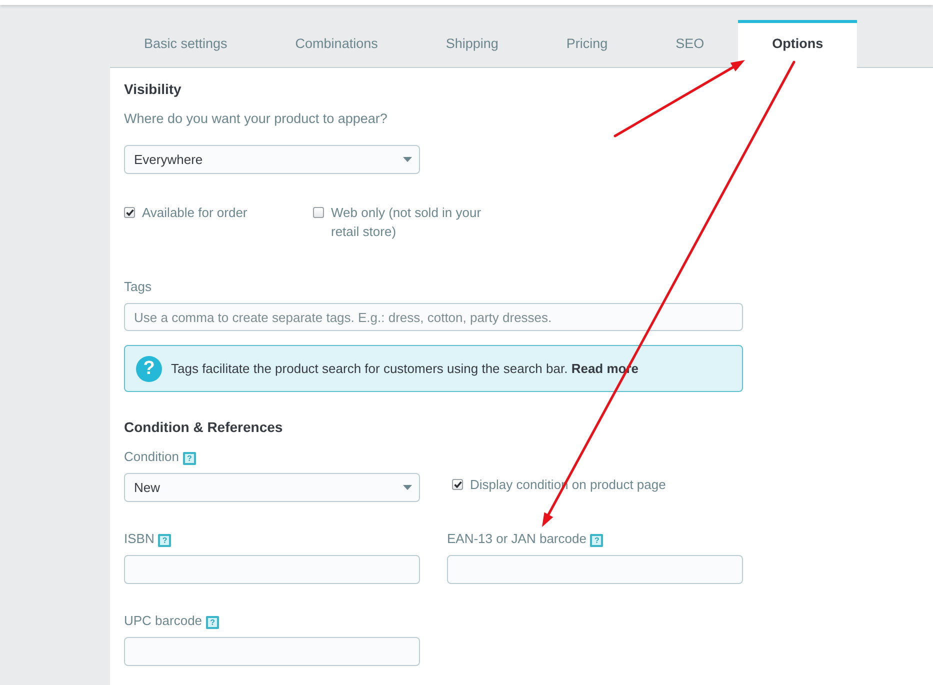  I want to click on dropdown: New, so click(272, 487).